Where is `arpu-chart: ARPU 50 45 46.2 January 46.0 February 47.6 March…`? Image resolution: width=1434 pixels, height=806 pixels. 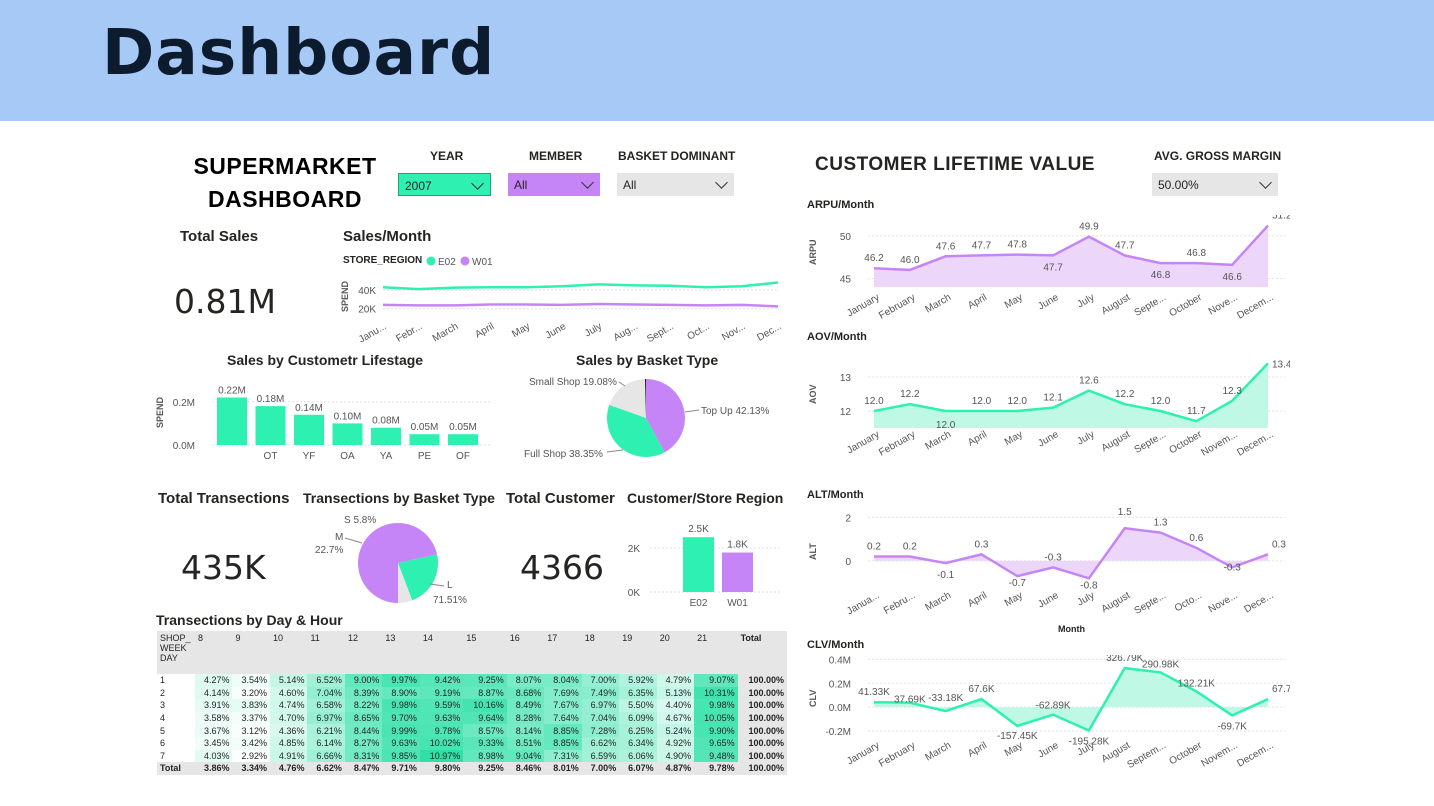
arpu-chart: ARPU 50 45 46.2 January 46.0 February 47.6 March… is located at coordinates (1049, 268).